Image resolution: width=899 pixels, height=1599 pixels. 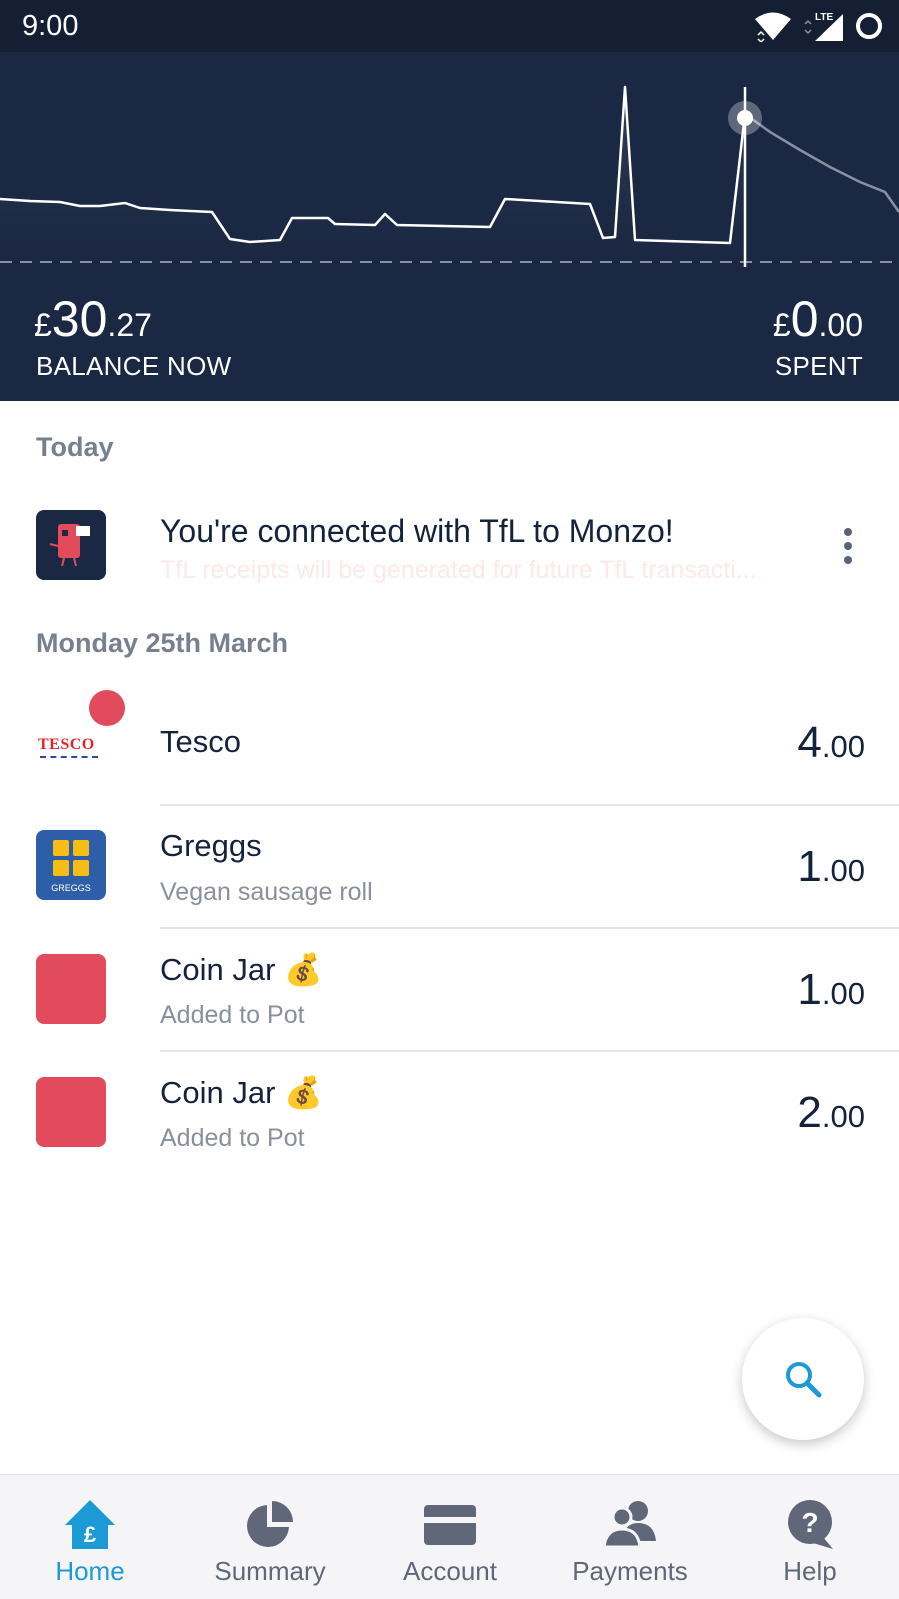 I want to click on transaction-merchant: Tesco, so click(x=200, y=741).